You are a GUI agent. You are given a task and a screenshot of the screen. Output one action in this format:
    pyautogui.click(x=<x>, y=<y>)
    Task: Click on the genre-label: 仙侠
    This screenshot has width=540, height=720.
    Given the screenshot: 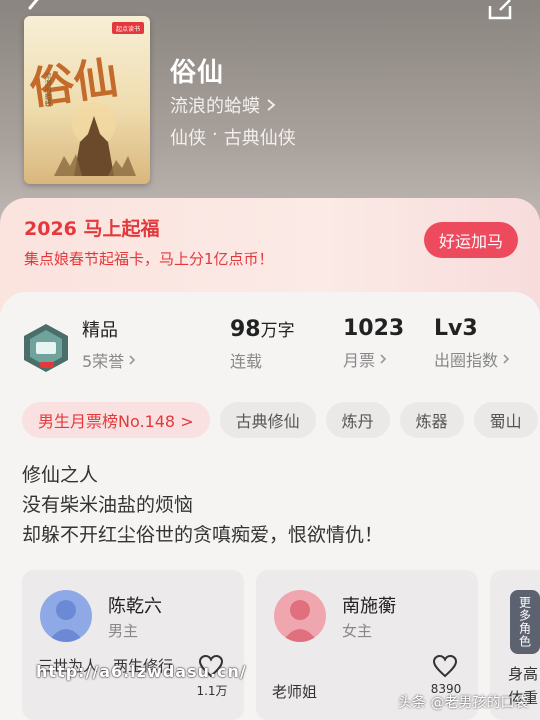 What is the action you would take?
    pyautogui.click(x=188, y=137)
    